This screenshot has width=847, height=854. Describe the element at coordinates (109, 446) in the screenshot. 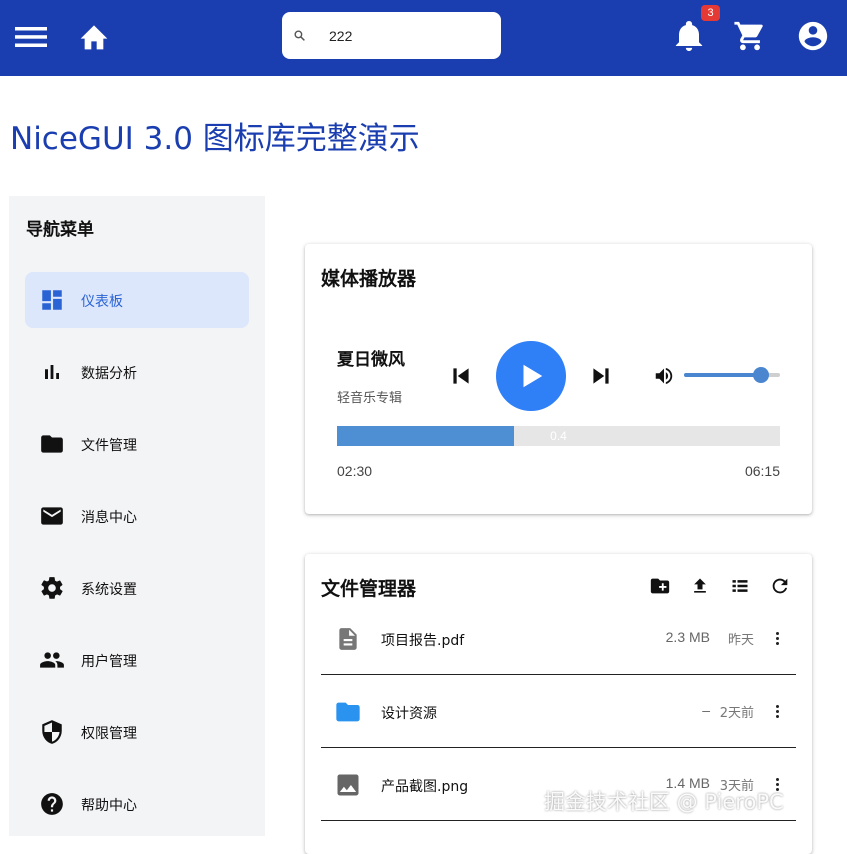

I see `sidebar-item-label: 文件管理` at that location.